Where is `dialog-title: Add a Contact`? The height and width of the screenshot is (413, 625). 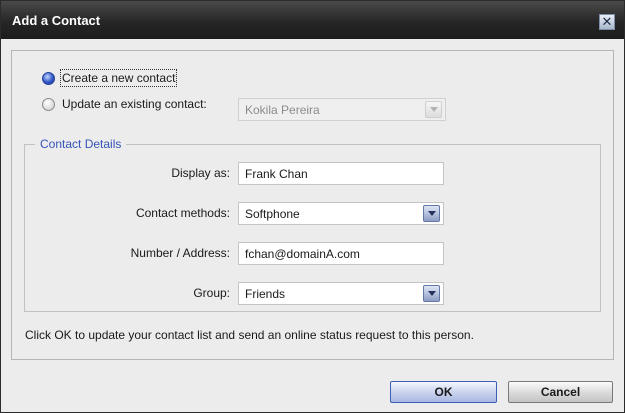
dialog-title: Add a Contact is located at coordinates (56, 20).